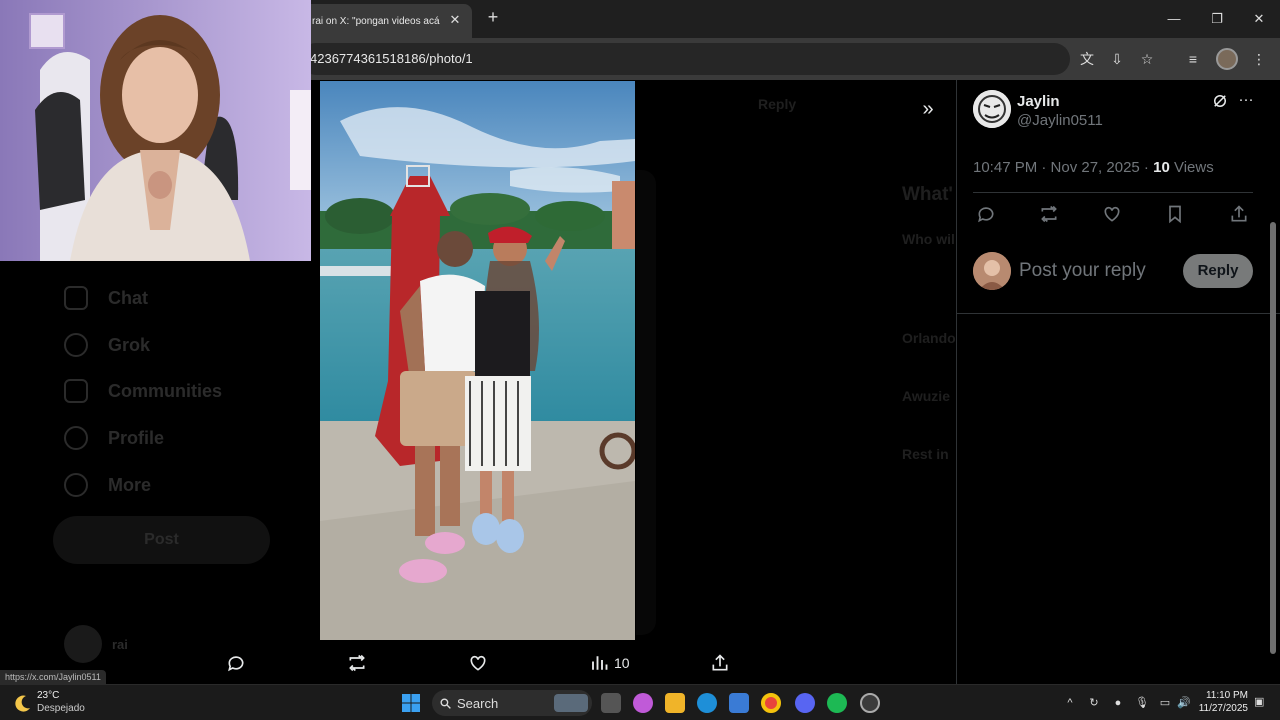 The image size is (1280, 720). Describe the element at coordinates (23, 703) in the screenshot. I see `moon-icon` at that location.